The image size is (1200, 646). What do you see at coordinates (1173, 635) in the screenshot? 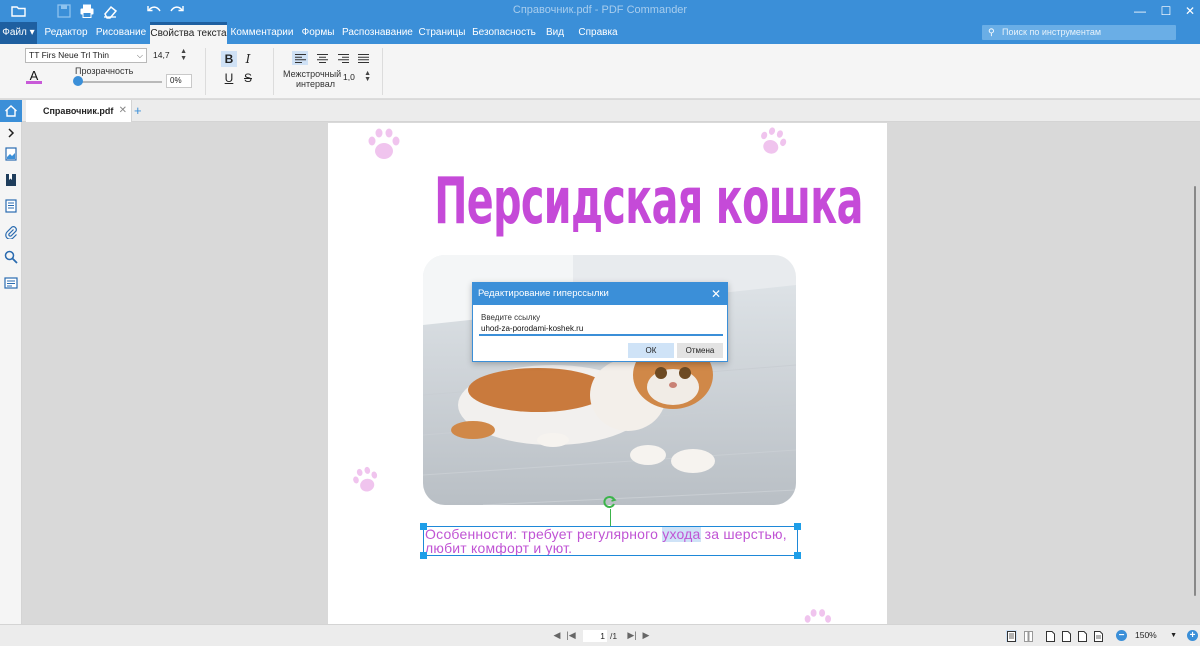
I see `chevron-down-icon: ▼` at bounding box center [1173, 635].